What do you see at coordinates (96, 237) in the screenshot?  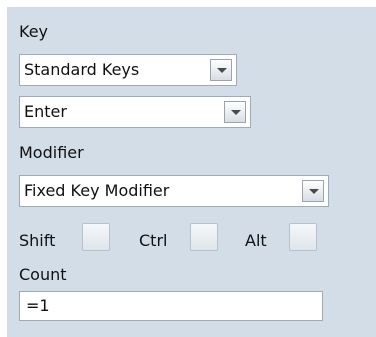 I see `shift-checkbox` at bounding box center [96, 237].